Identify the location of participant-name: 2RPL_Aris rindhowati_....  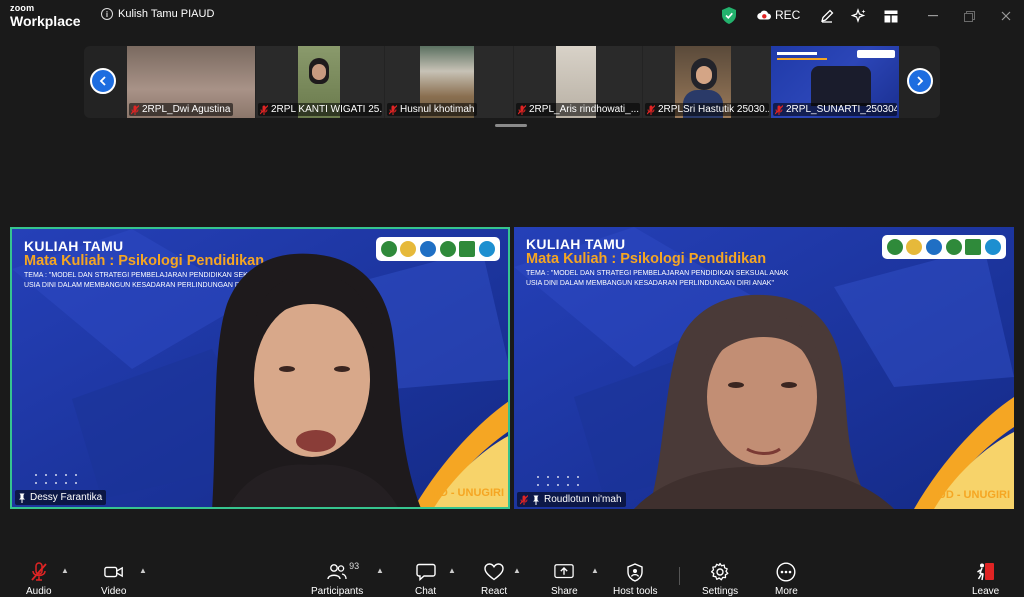
(584, 109).